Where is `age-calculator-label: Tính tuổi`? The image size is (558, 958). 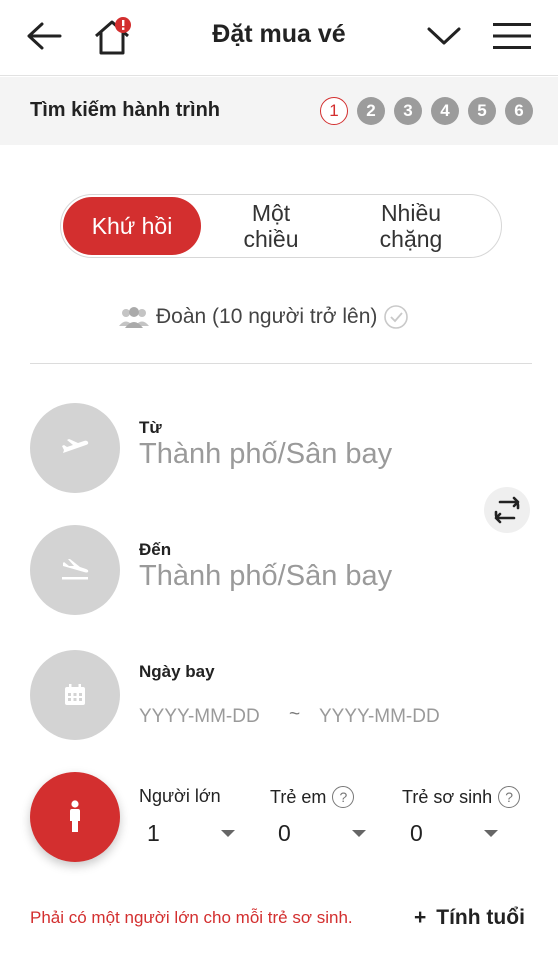
age-calculator-label: Tính tuổi is located at coordinates (480, 917).